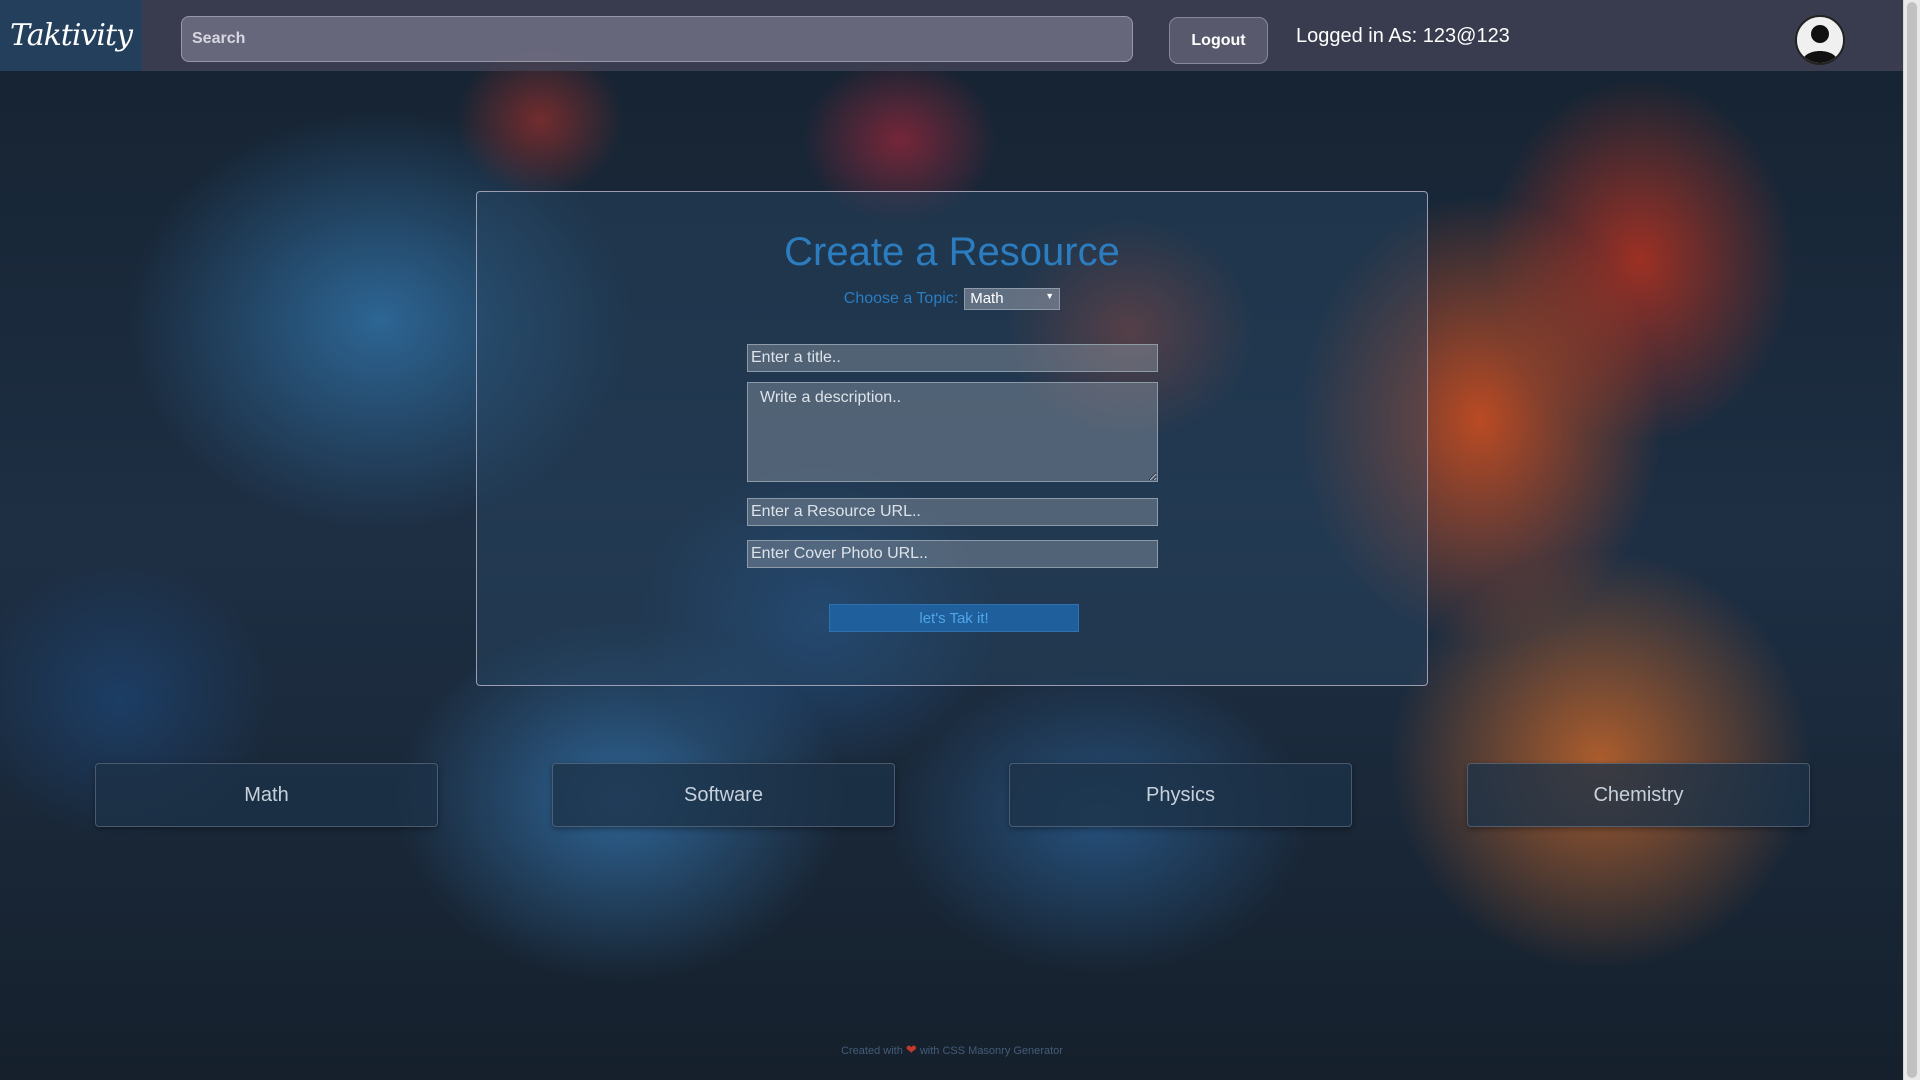  I want to click on vertical-scrollbar, so click(1911, 540).